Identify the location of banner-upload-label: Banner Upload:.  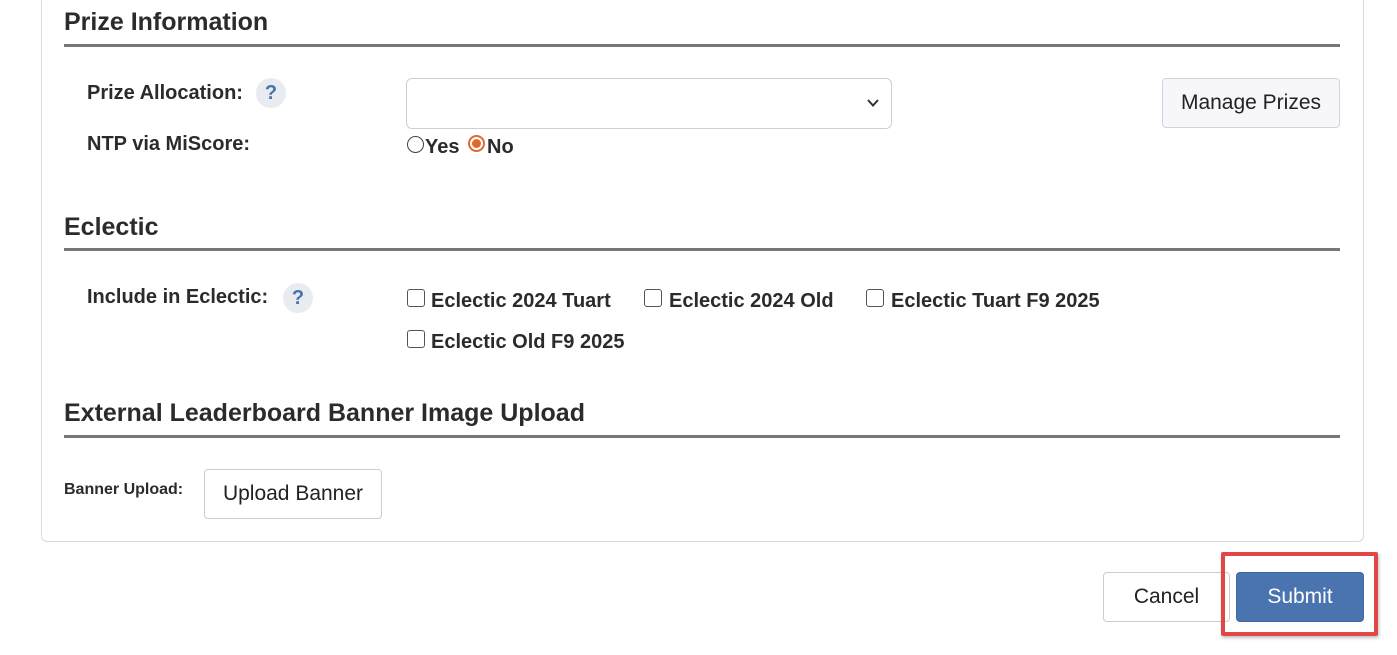
(124, 489).